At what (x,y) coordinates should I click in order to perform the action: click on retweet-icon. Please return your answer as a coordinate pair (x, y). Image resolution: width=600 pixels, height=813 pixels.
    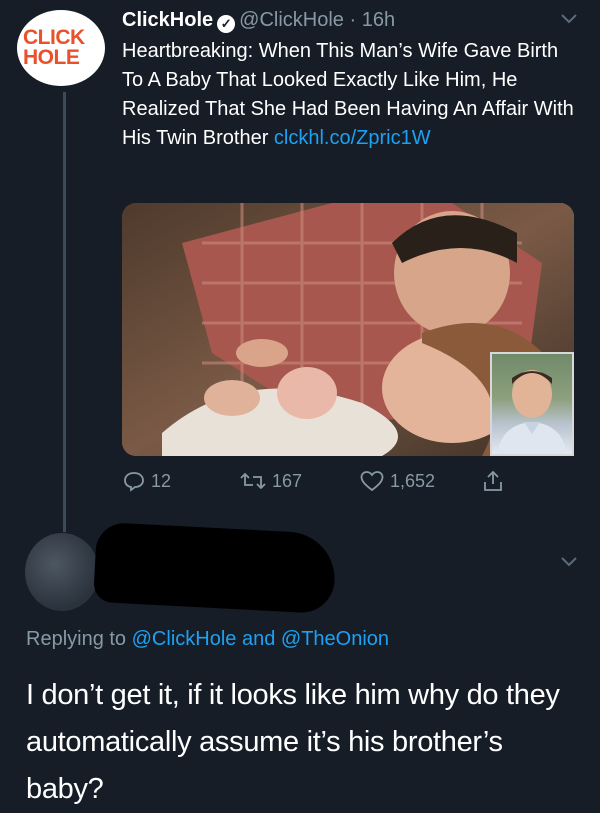
    Looking at the image, I should click on (253, 481).